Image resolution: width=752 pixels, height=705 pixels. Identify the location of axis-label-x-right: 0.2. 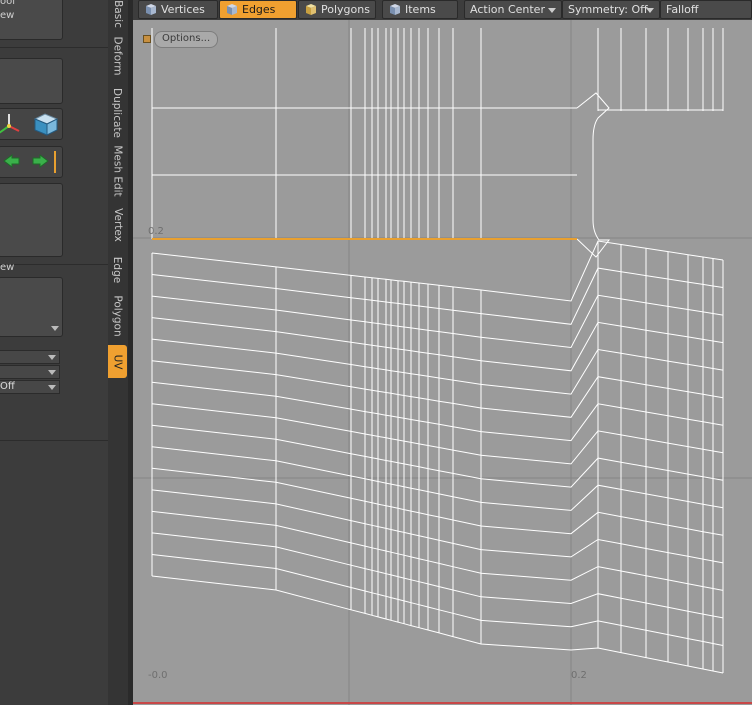
(579, 675).